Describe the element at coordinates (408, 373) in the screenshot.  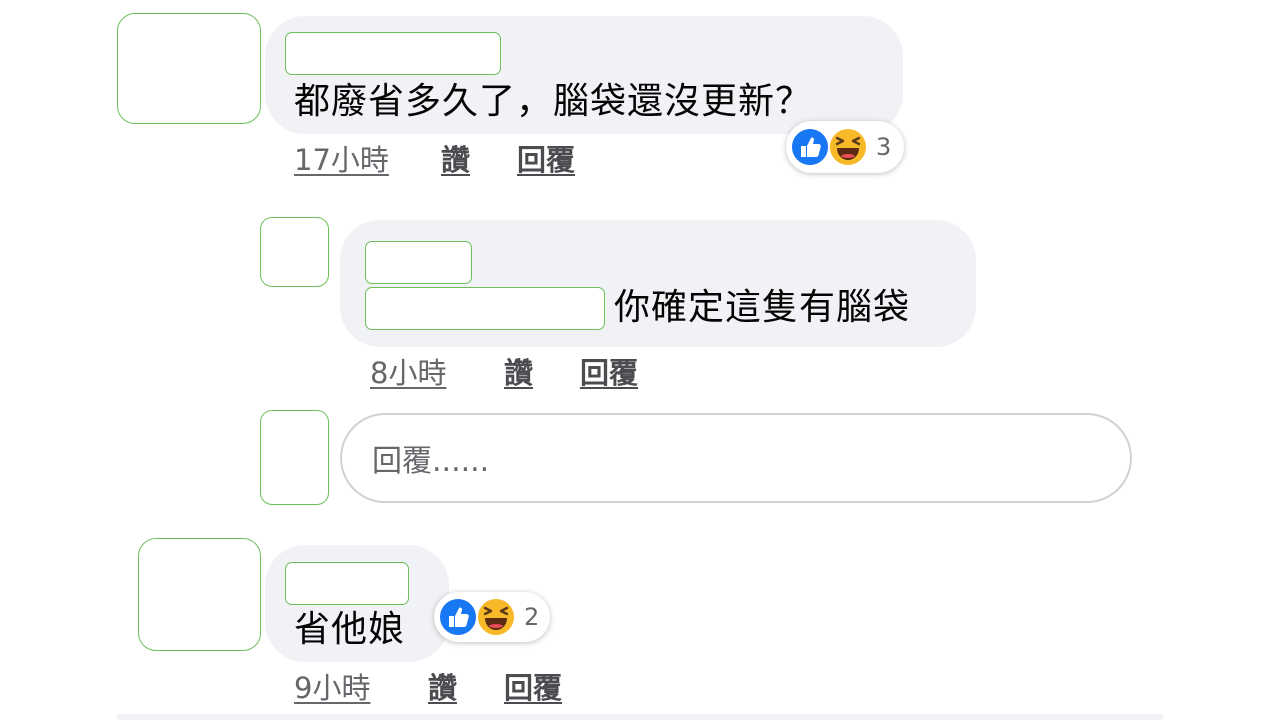
I see `comment-timestamp: 8小時` at that location.